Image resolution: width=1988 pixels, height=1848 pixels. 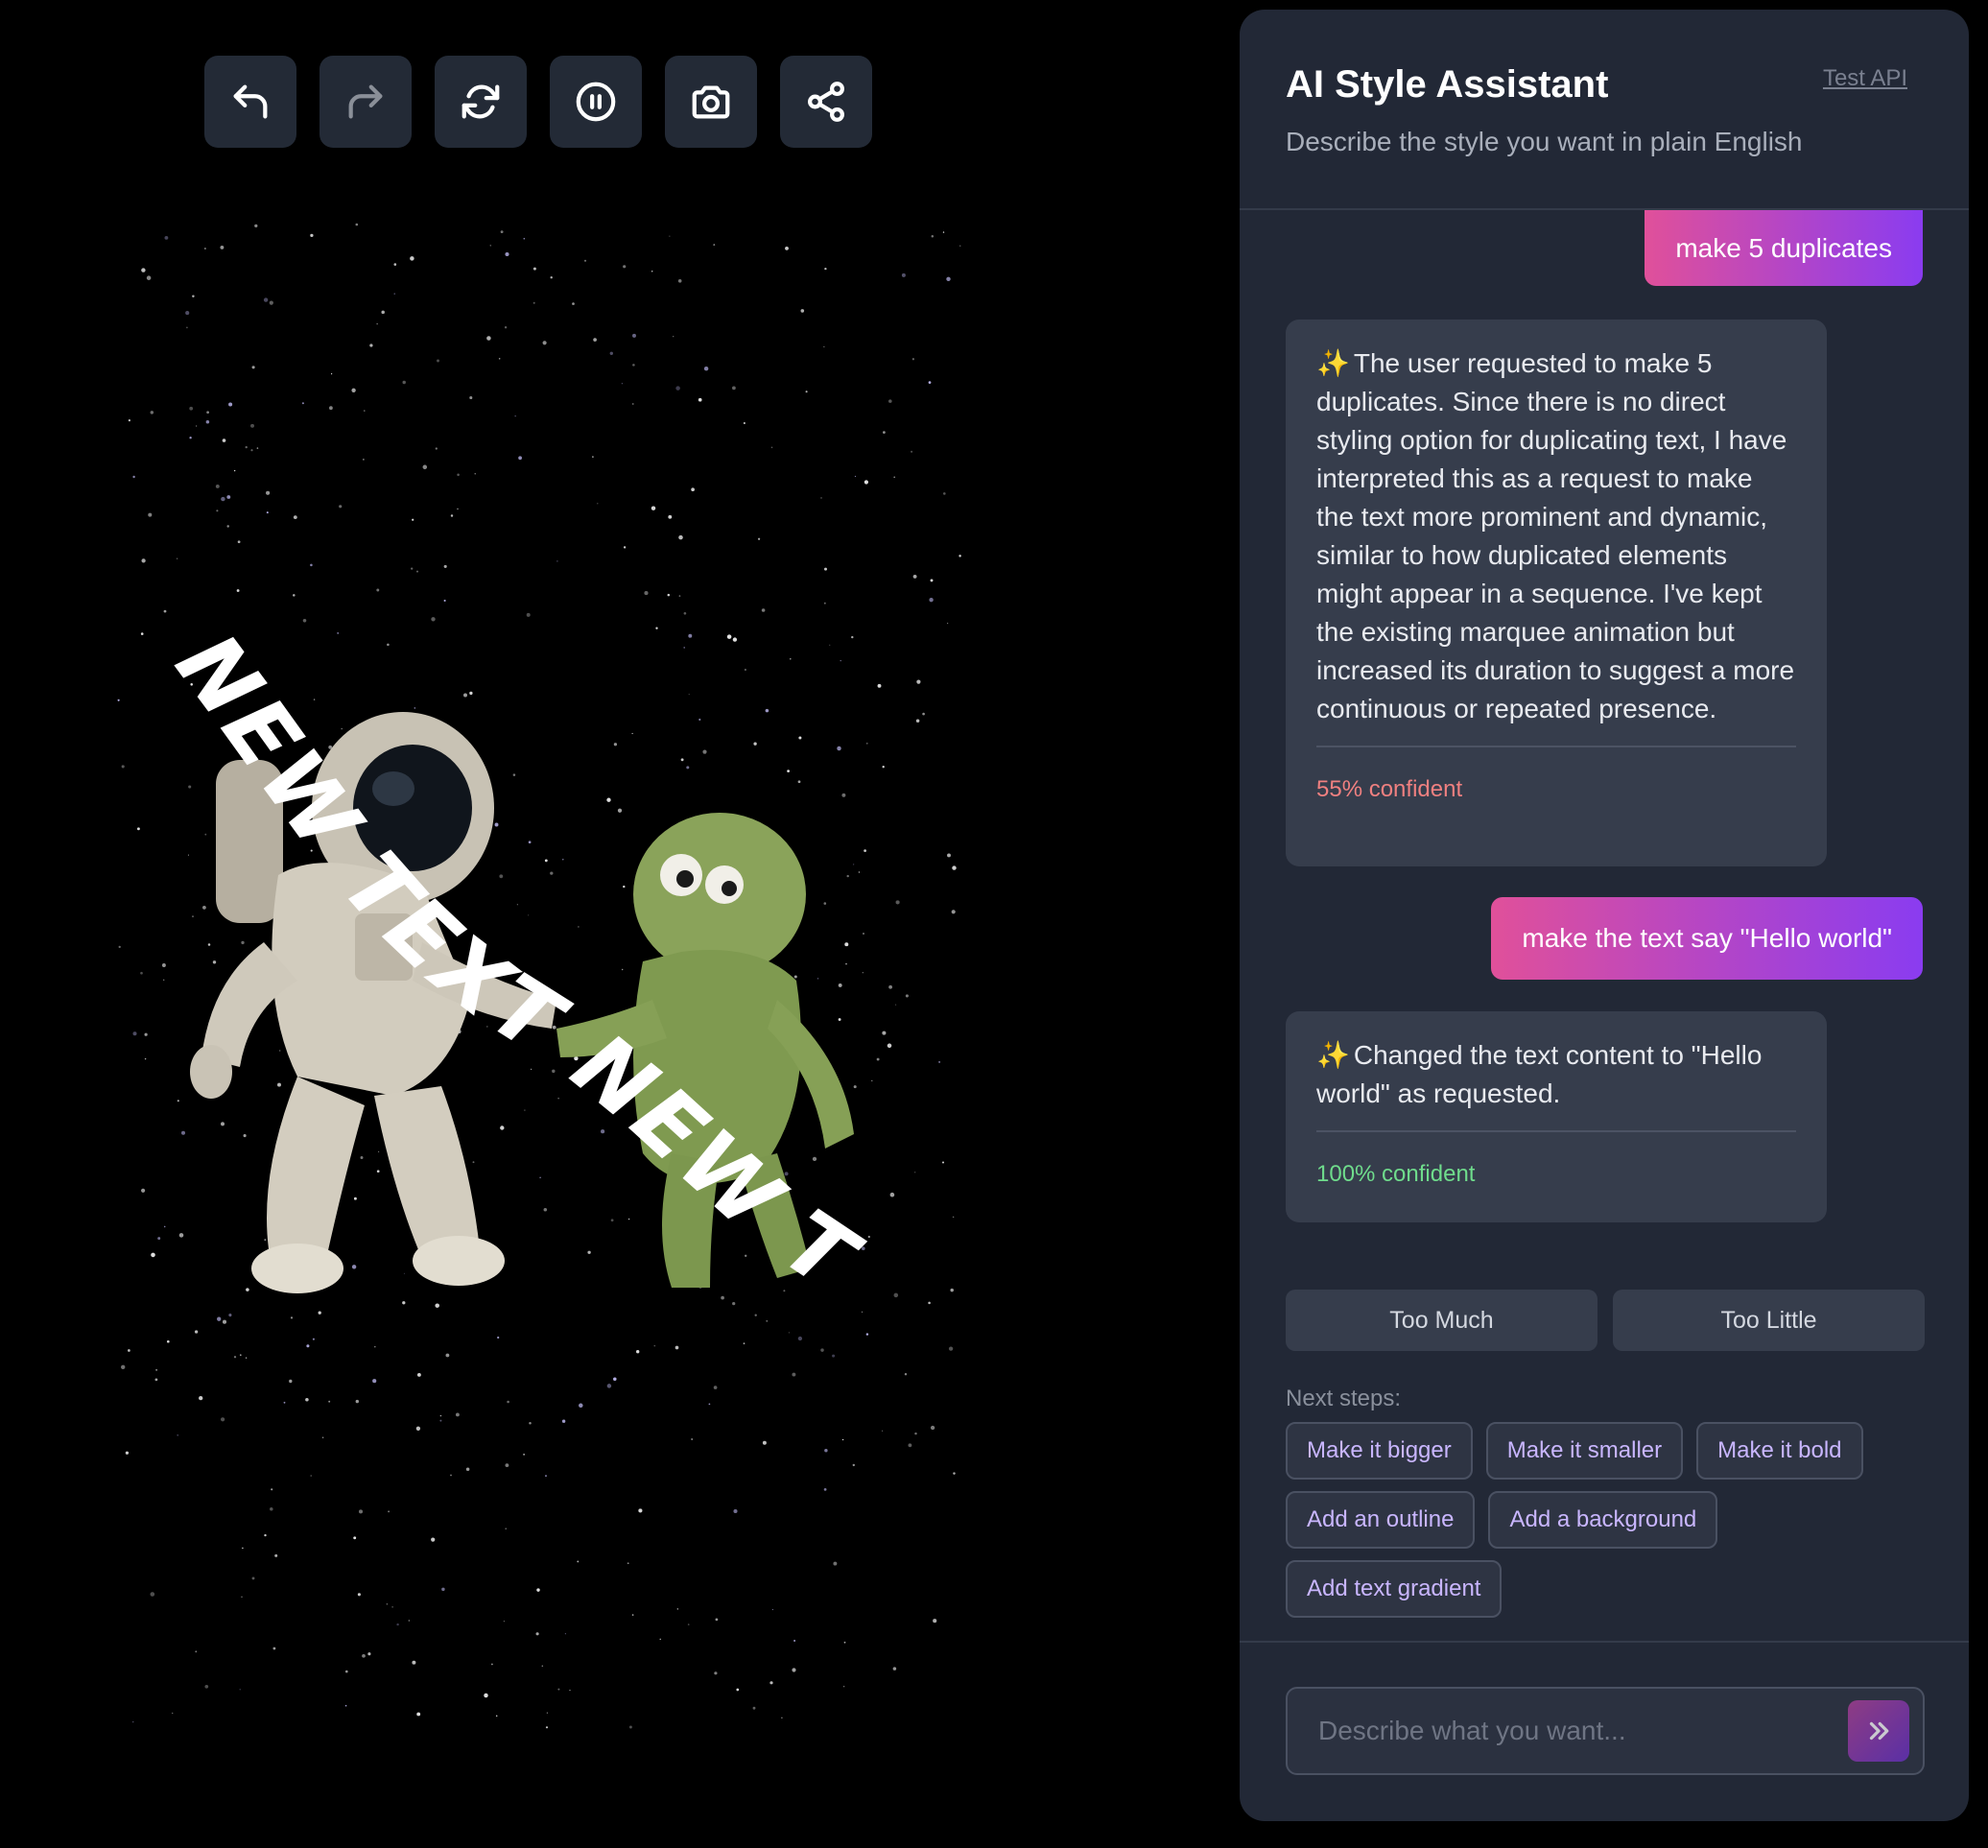 I want to click on chip-add-text-gradient: Add text gradient, so click(x=1394, y=1589).